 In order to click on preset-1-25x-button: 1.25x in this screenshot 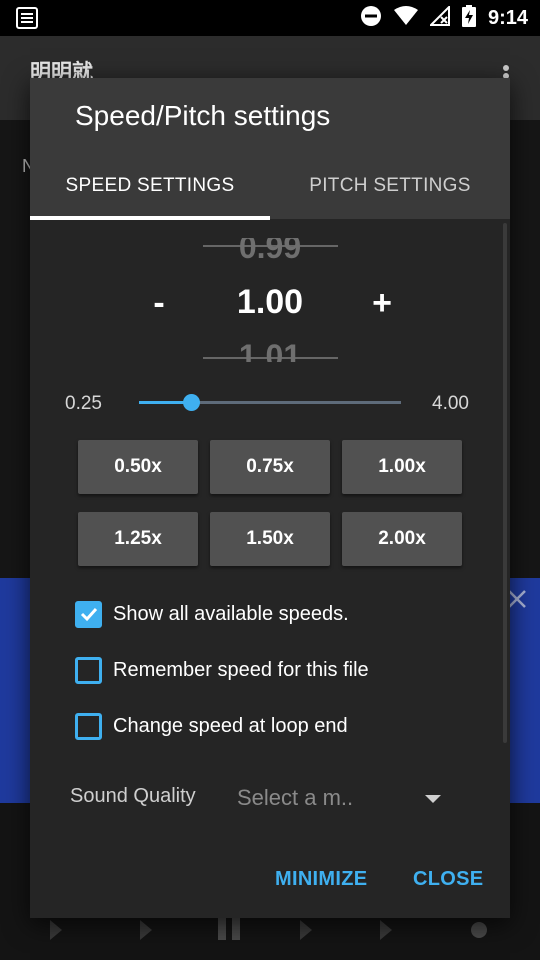, I will do `click(138, 539)`.